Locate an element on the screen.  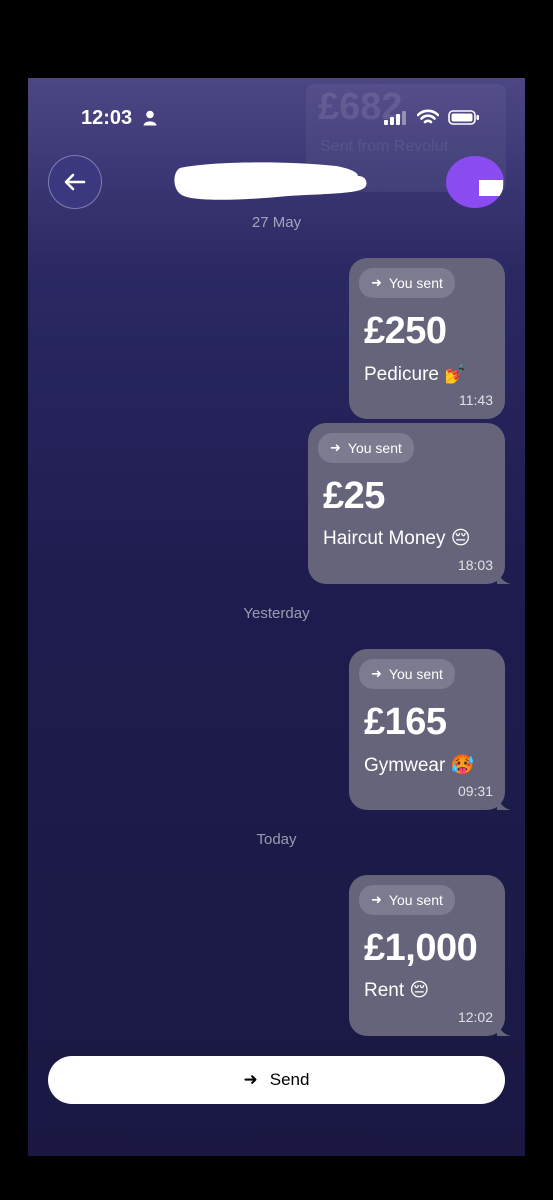
payment-amount: £165 is located at coordinates (405, 722).